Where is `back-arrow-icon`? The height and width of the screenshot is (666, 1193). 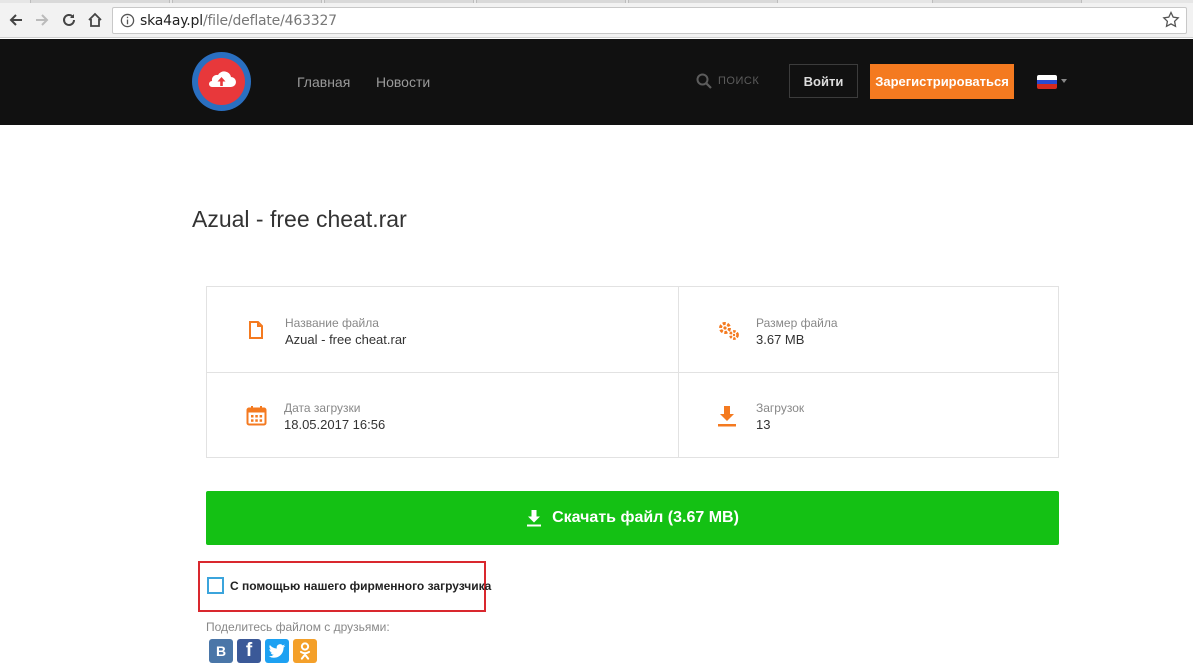 back-arrow-icon is located at coordinates (15, 20).